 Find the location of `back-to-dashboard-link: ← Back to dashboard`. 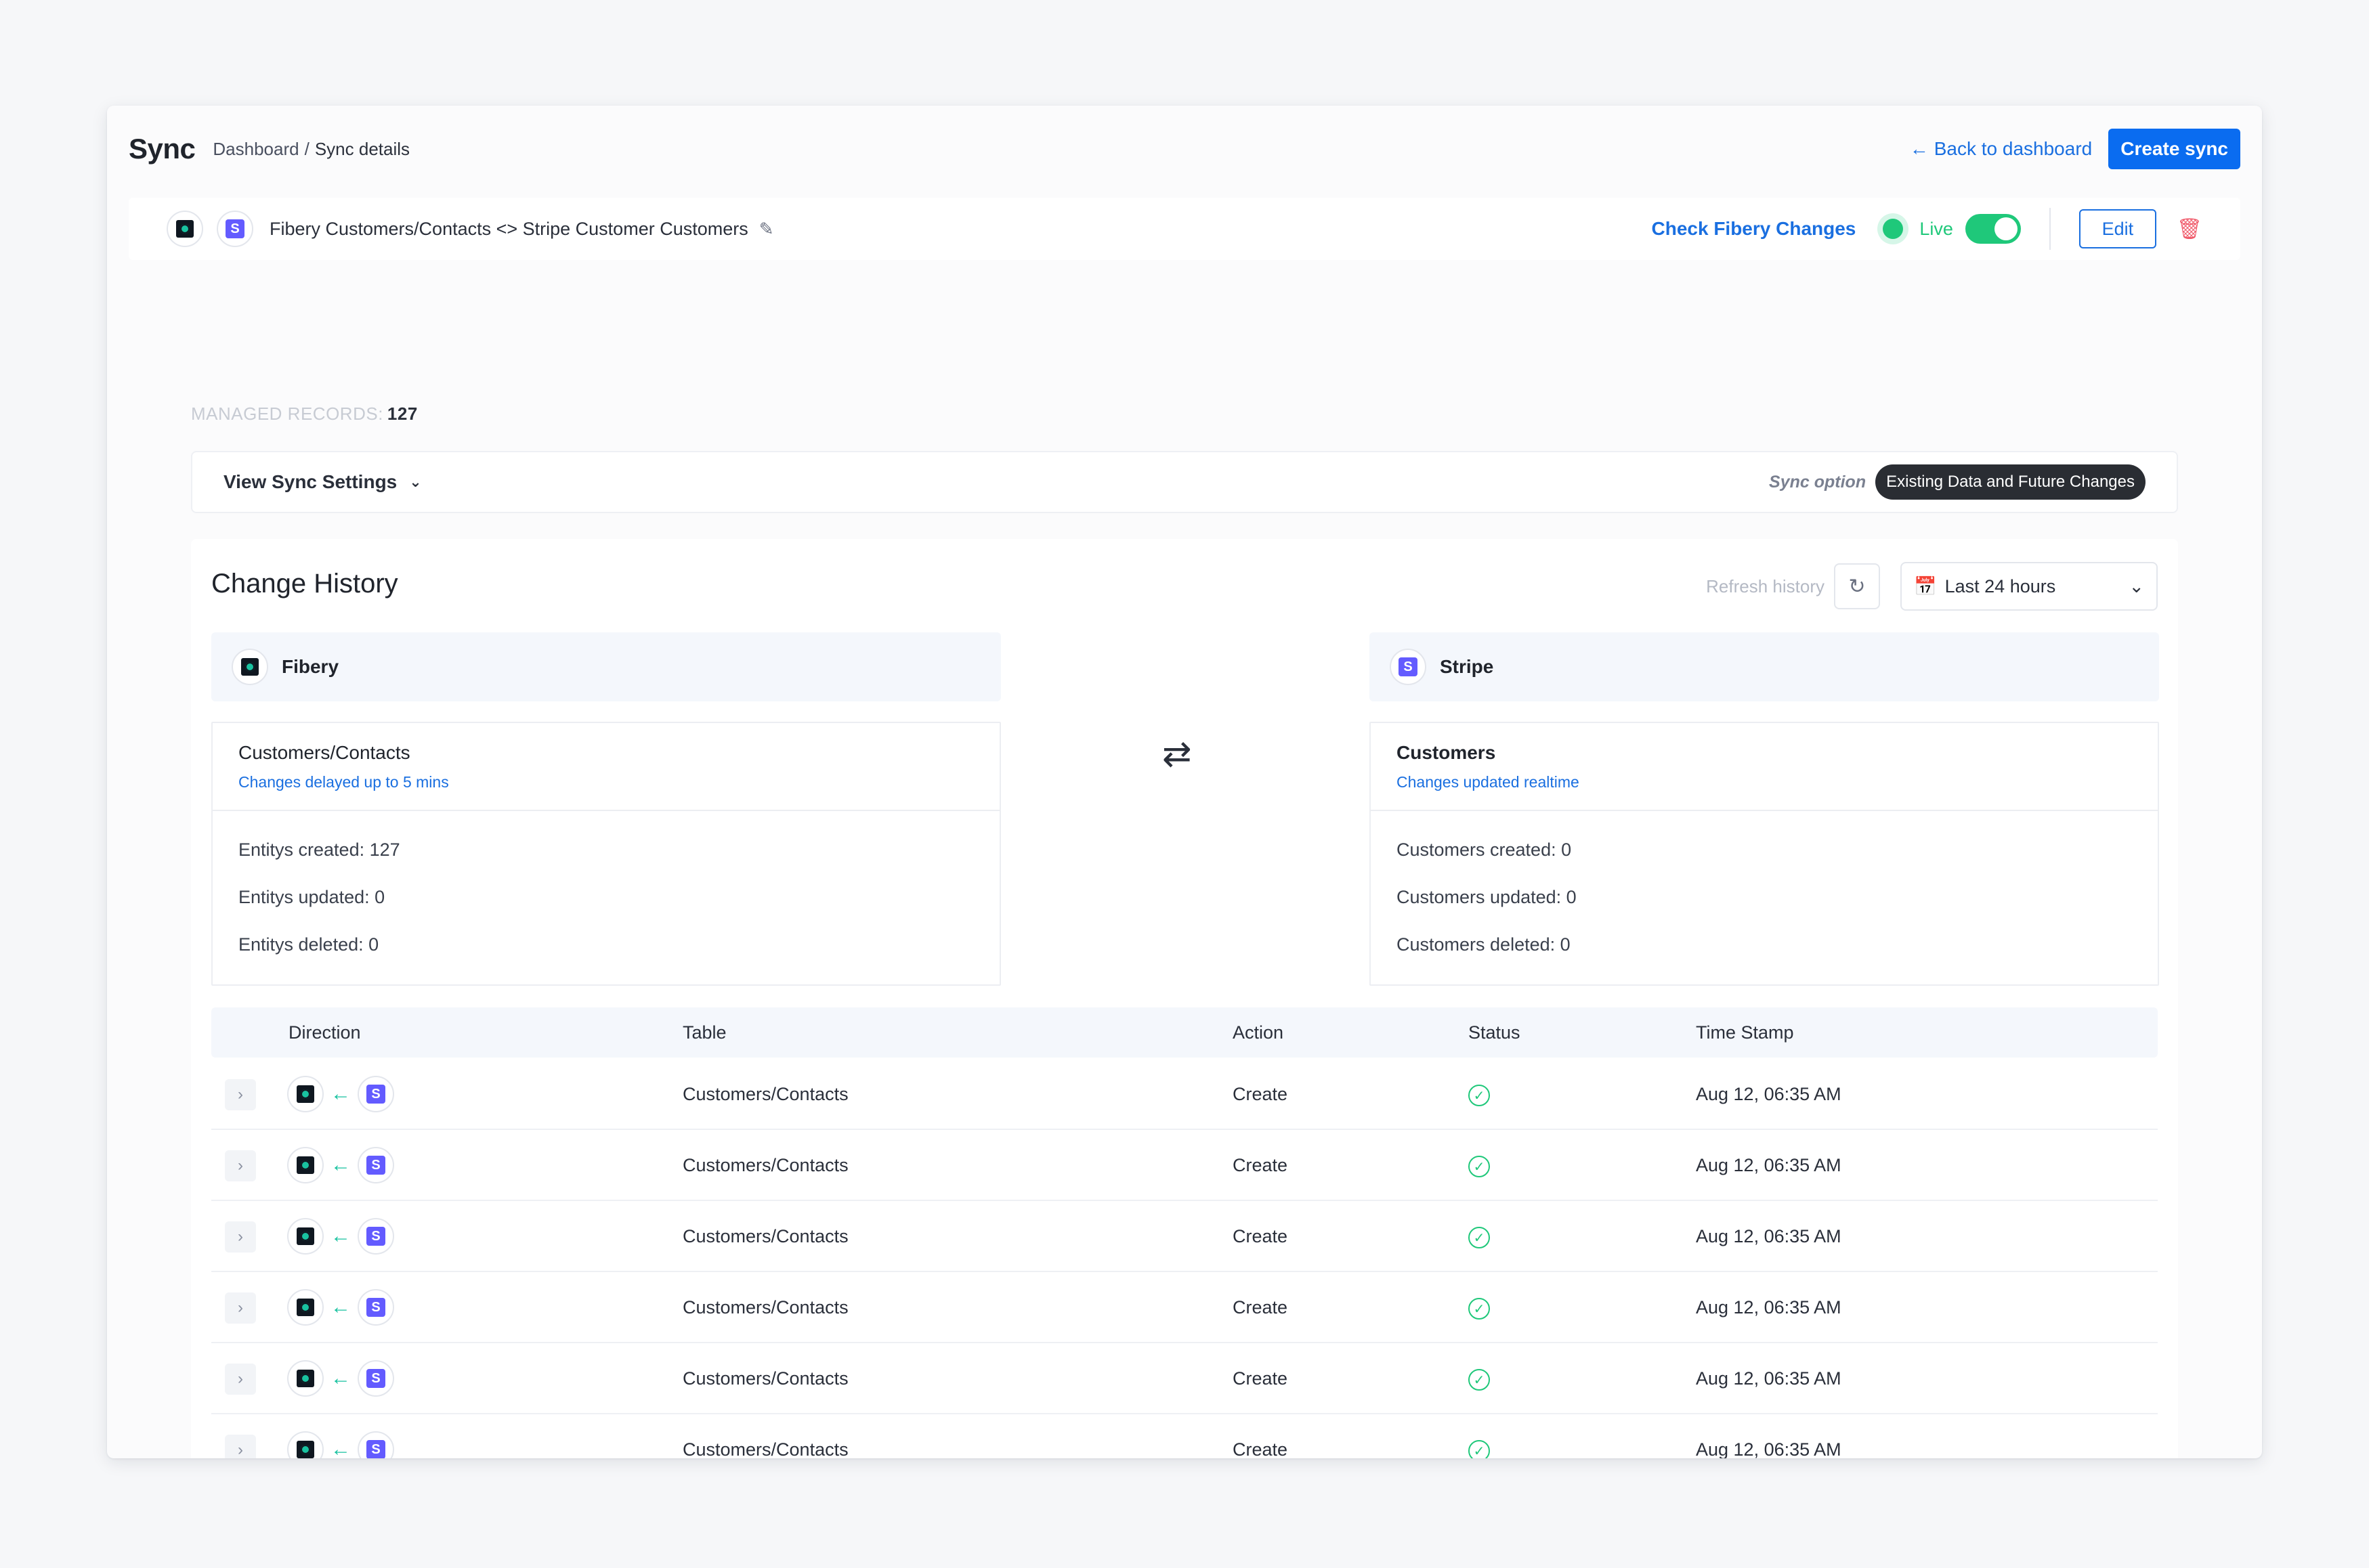

back-to-dashboard-link: ← Back to dashboard is located at coordinates (2002, 149).